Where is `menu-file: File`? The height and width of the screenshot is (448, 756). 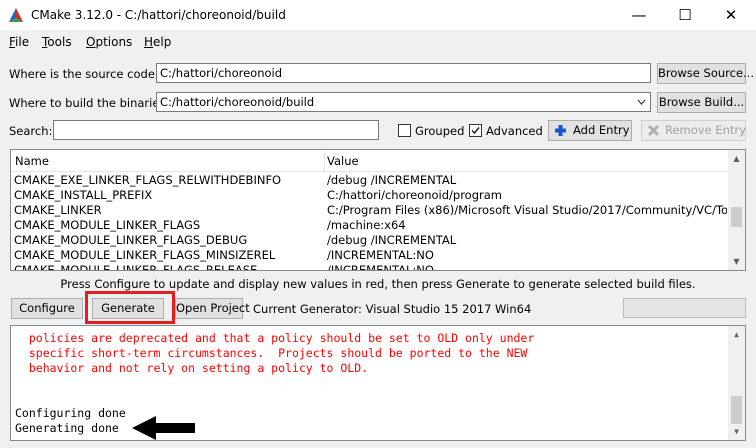 menu-file: File is located at coordinates (19, 42).